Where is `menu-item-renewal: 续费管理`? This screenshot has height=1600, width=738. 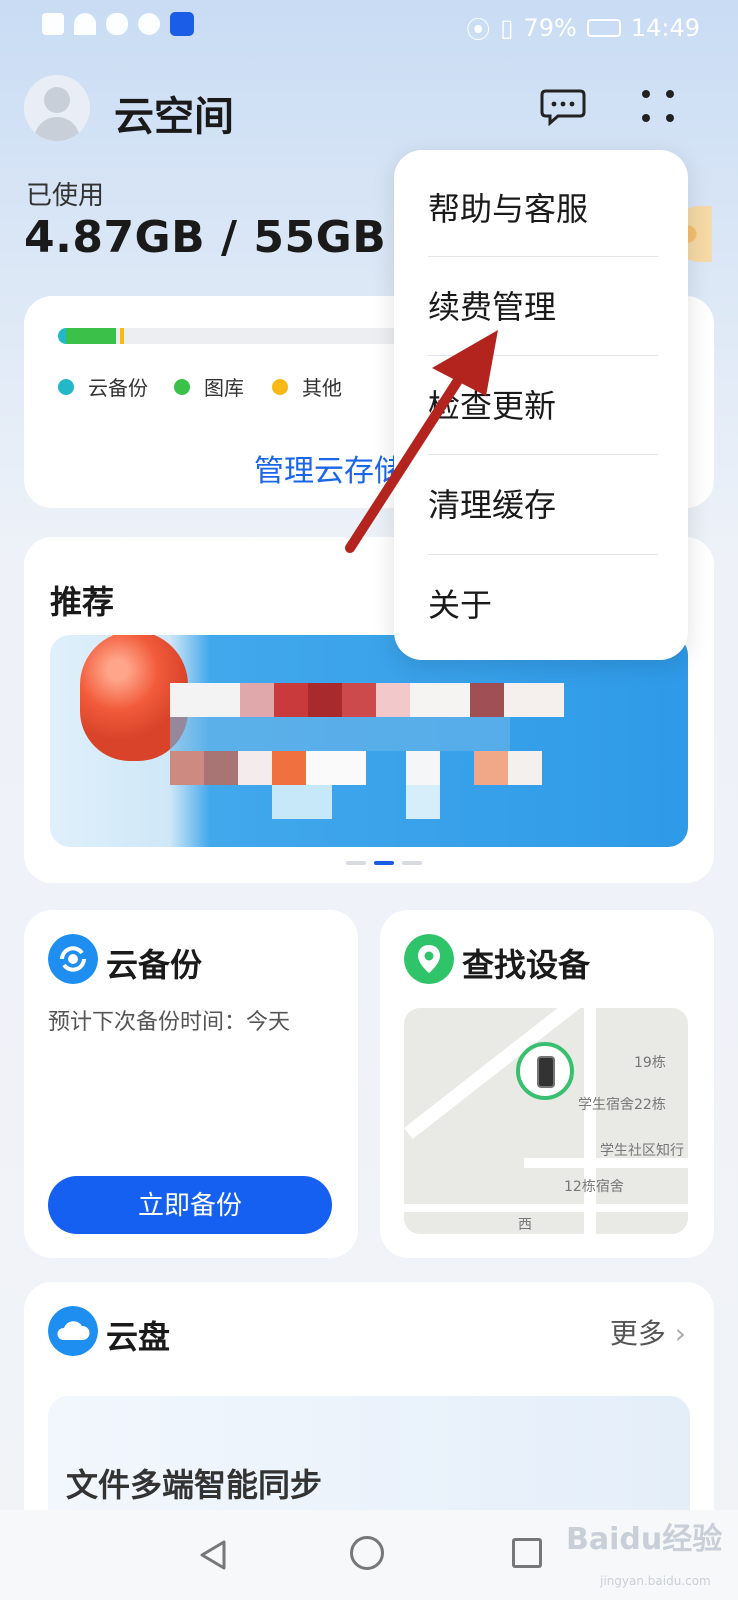
menu-item-renewal: 续费管理 is located at coordinates (543, 307).